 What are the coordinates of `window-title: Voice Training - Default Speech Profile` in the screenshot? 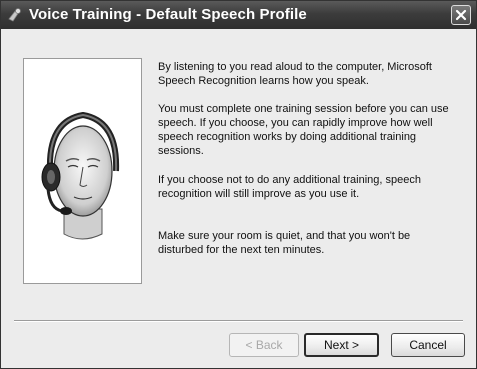 It's located at (168, 14).